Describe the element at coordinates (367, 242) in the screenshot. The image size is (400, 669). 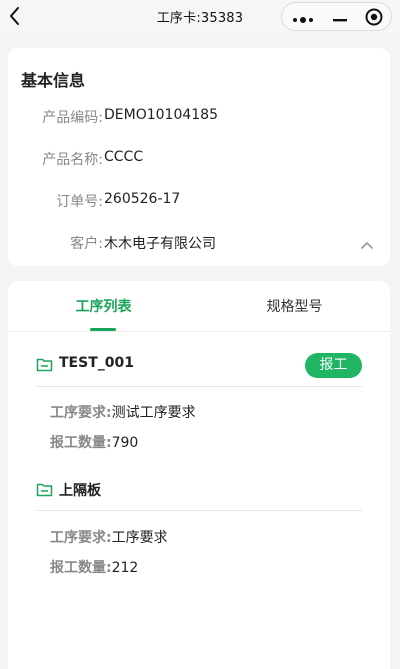
I see `chevron-up-icon` at that location.